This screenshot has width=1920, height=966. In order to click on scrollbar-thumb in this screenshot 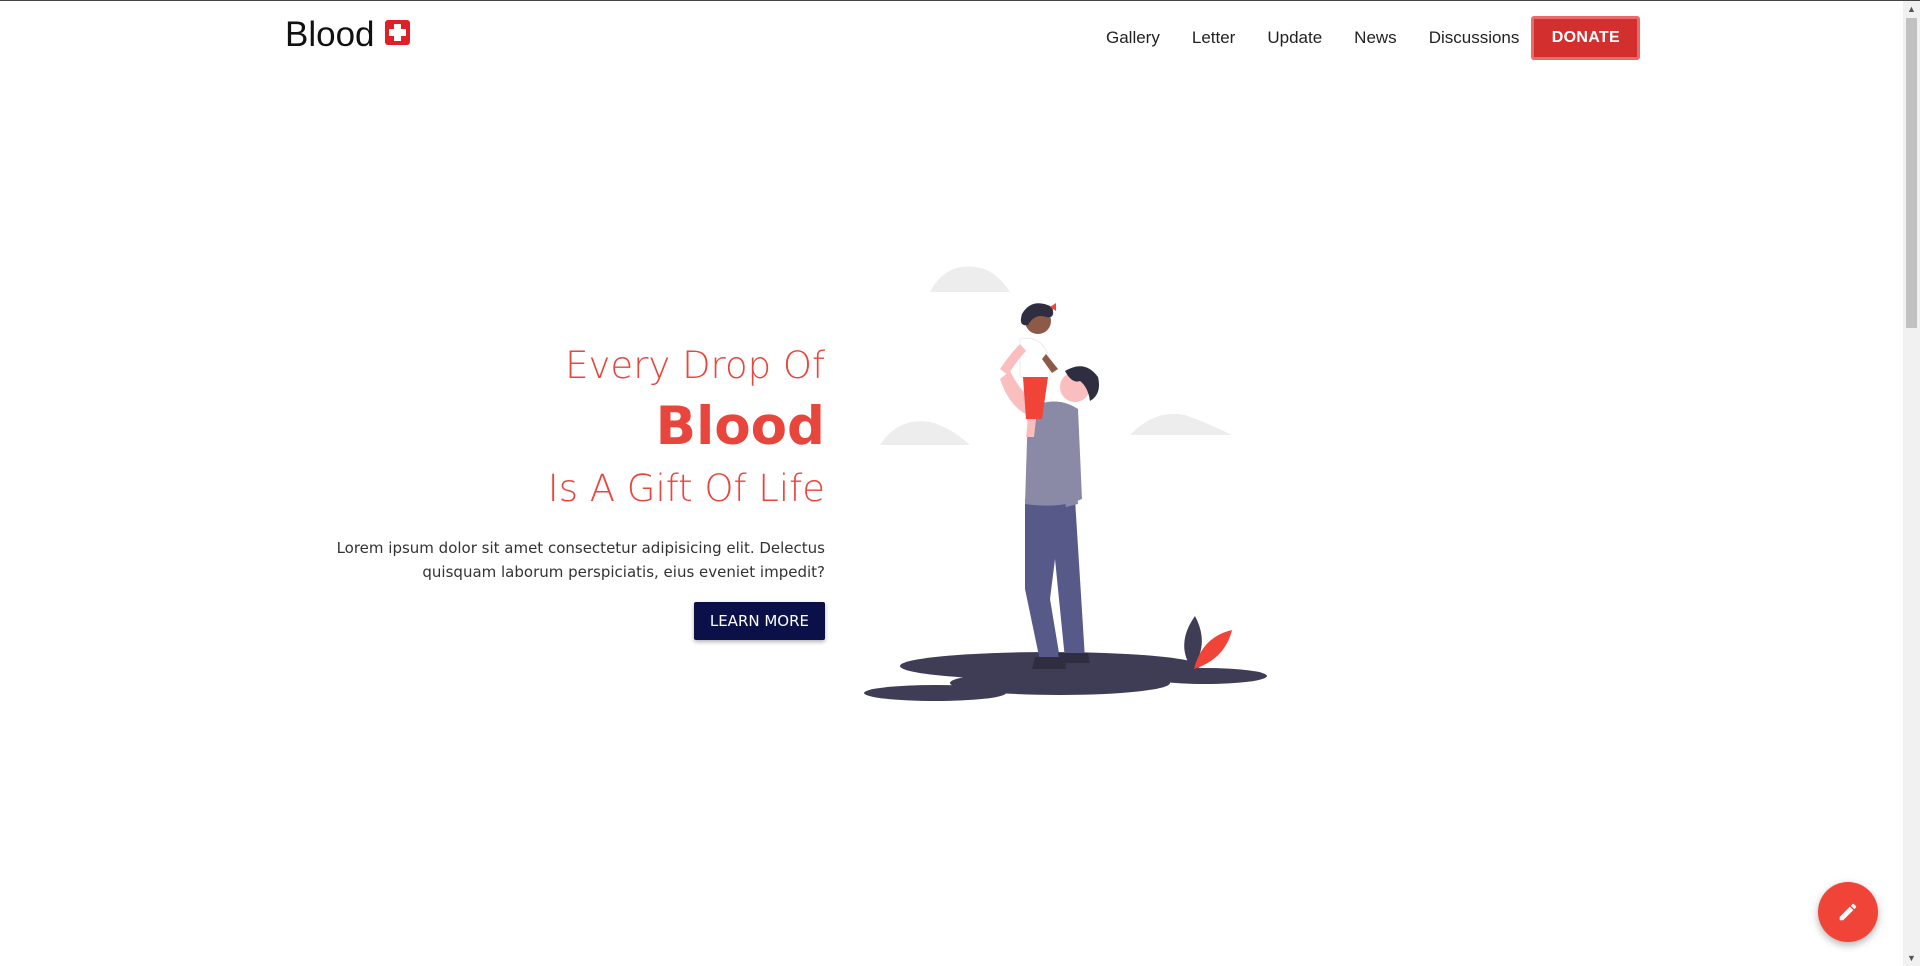, I will do `click(1911, 173)`.